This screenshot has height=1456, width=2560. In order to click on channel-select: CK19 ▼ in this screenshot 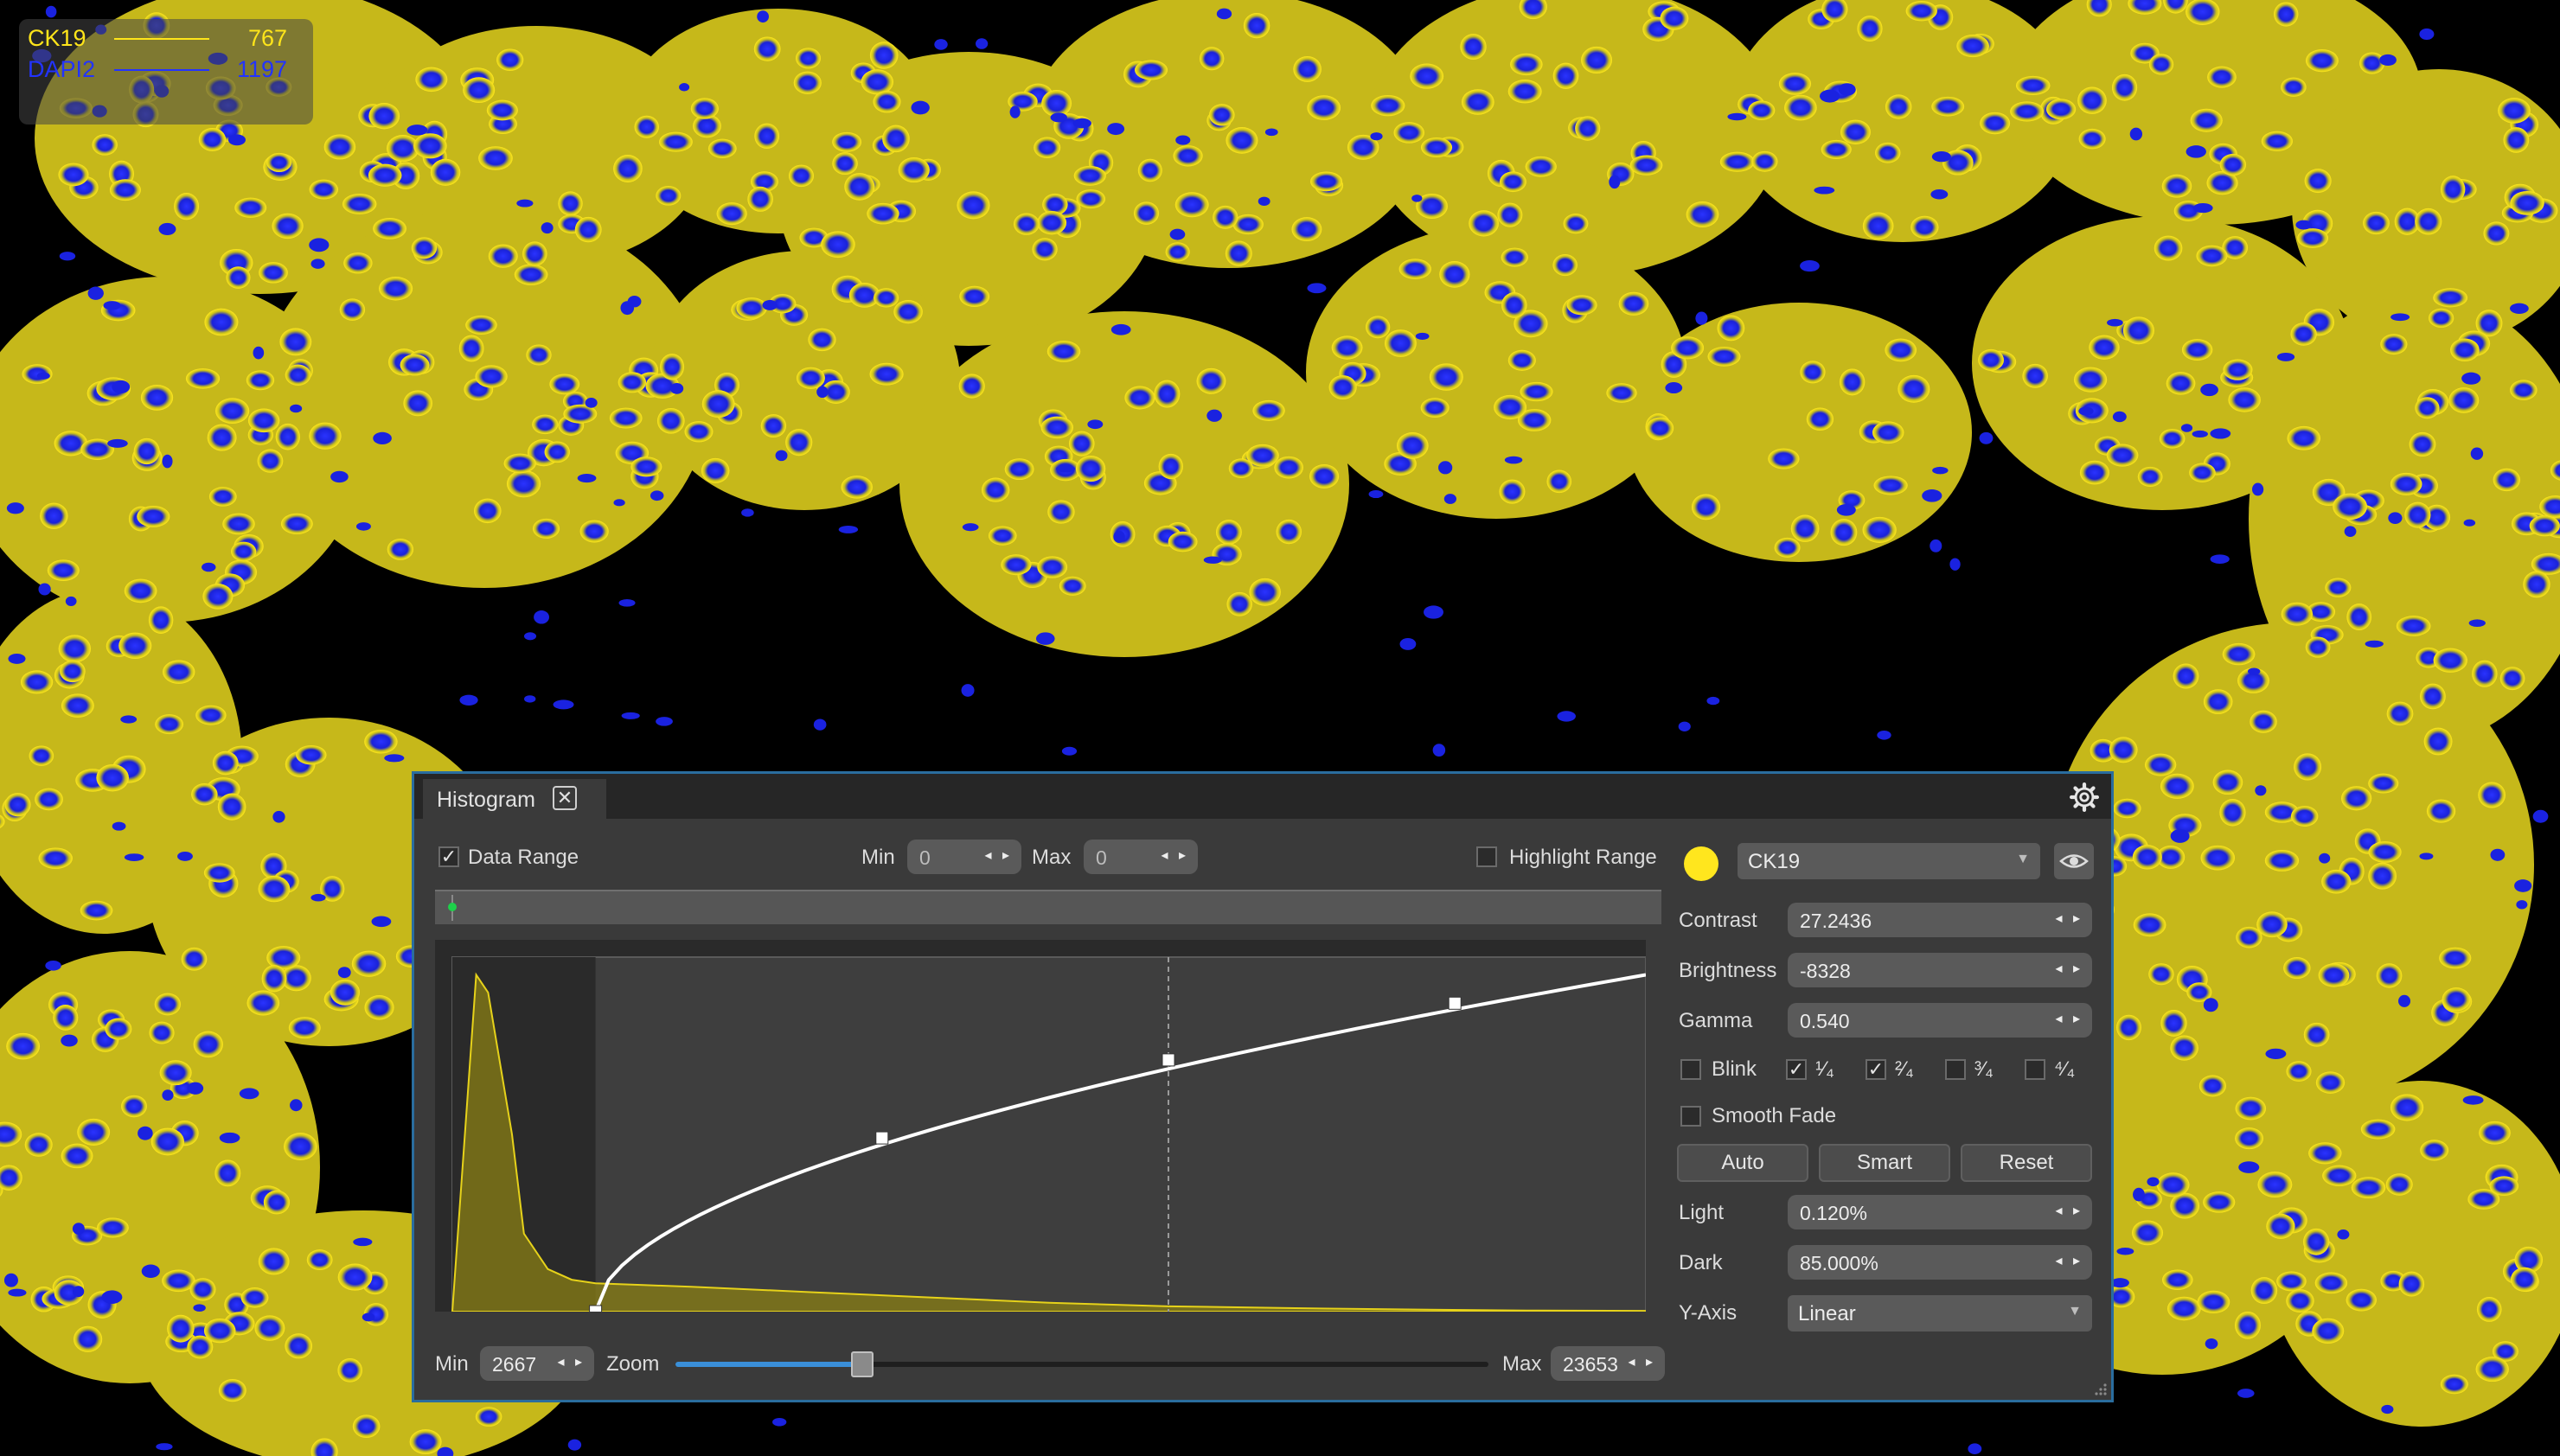, I will do `click(1889, 861)`.